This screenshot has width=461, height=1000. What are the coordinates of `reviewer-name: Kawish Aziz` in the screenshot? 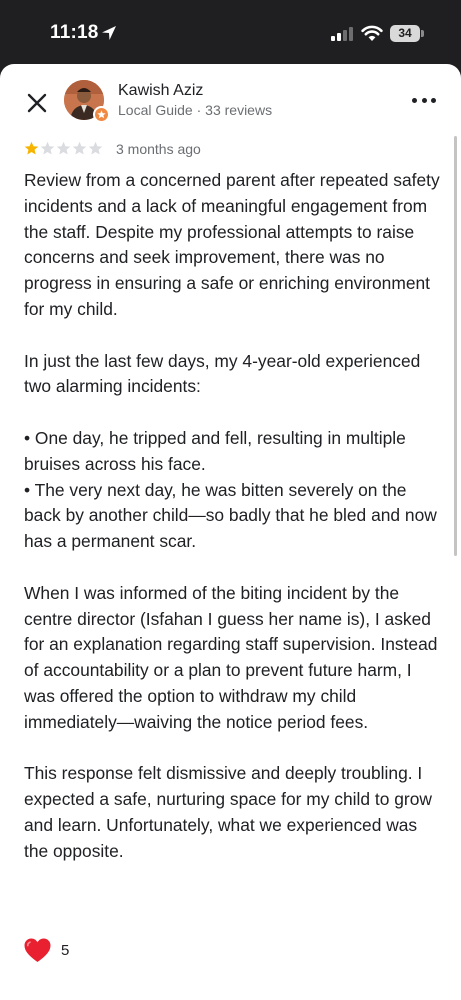 It's located at (160, 91).